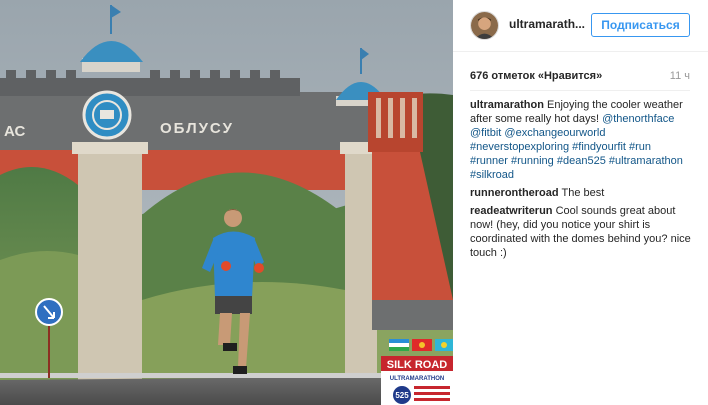  I want to click on comment-tag: #ultramarathon, so click(646, 161).